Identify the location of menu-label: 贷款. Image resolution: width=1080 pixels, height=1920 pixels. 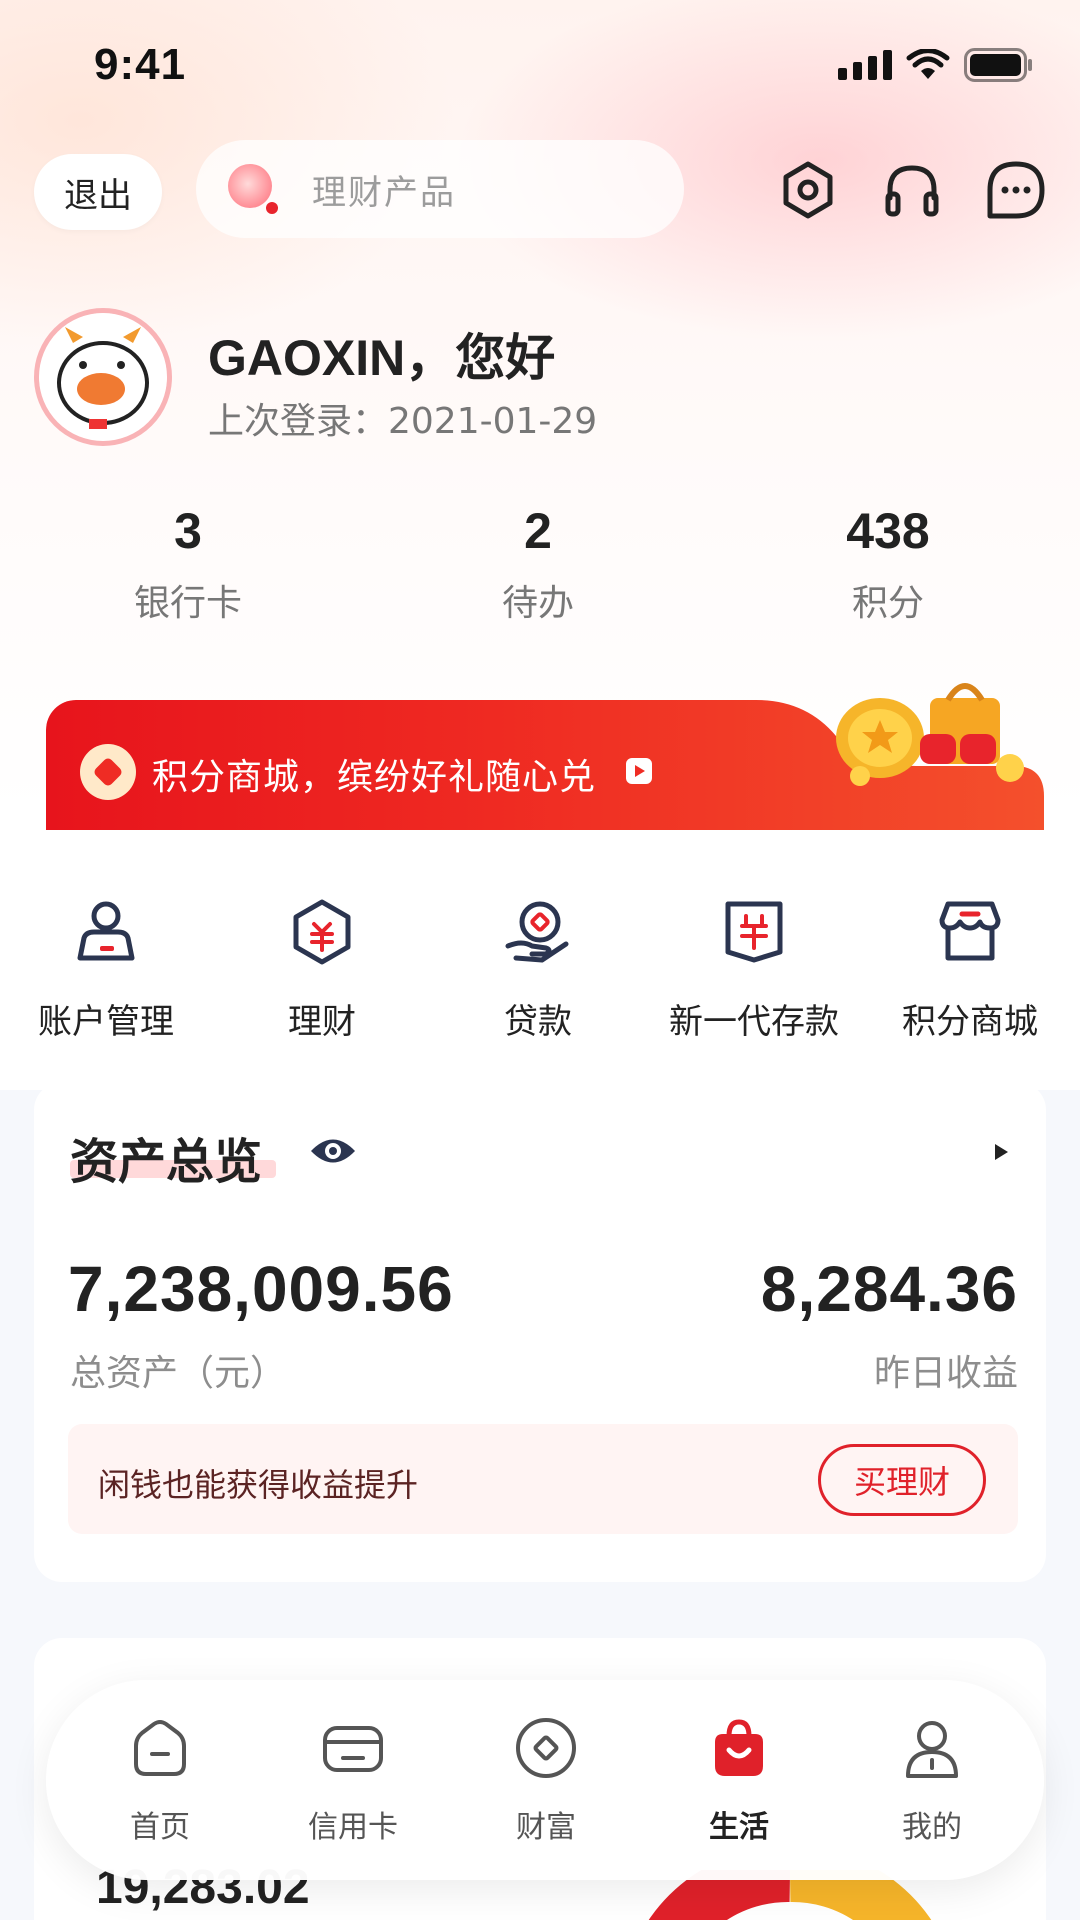
(538, 1022).